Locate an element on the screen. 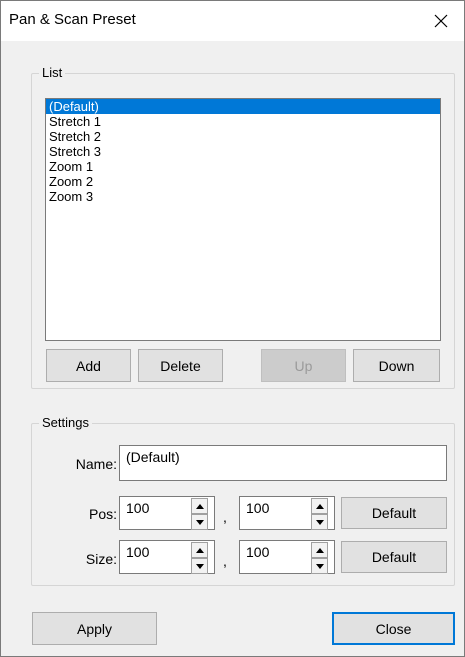 The height and width of the screenshot is (657, 465). add-button: Add is located at coordinates (88, 365).